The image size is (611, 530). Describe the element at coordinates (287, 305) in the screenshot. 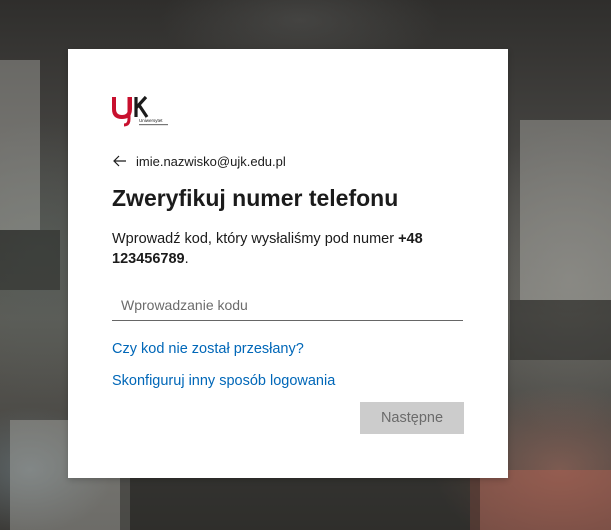

I see `verification-code-input` at that location.